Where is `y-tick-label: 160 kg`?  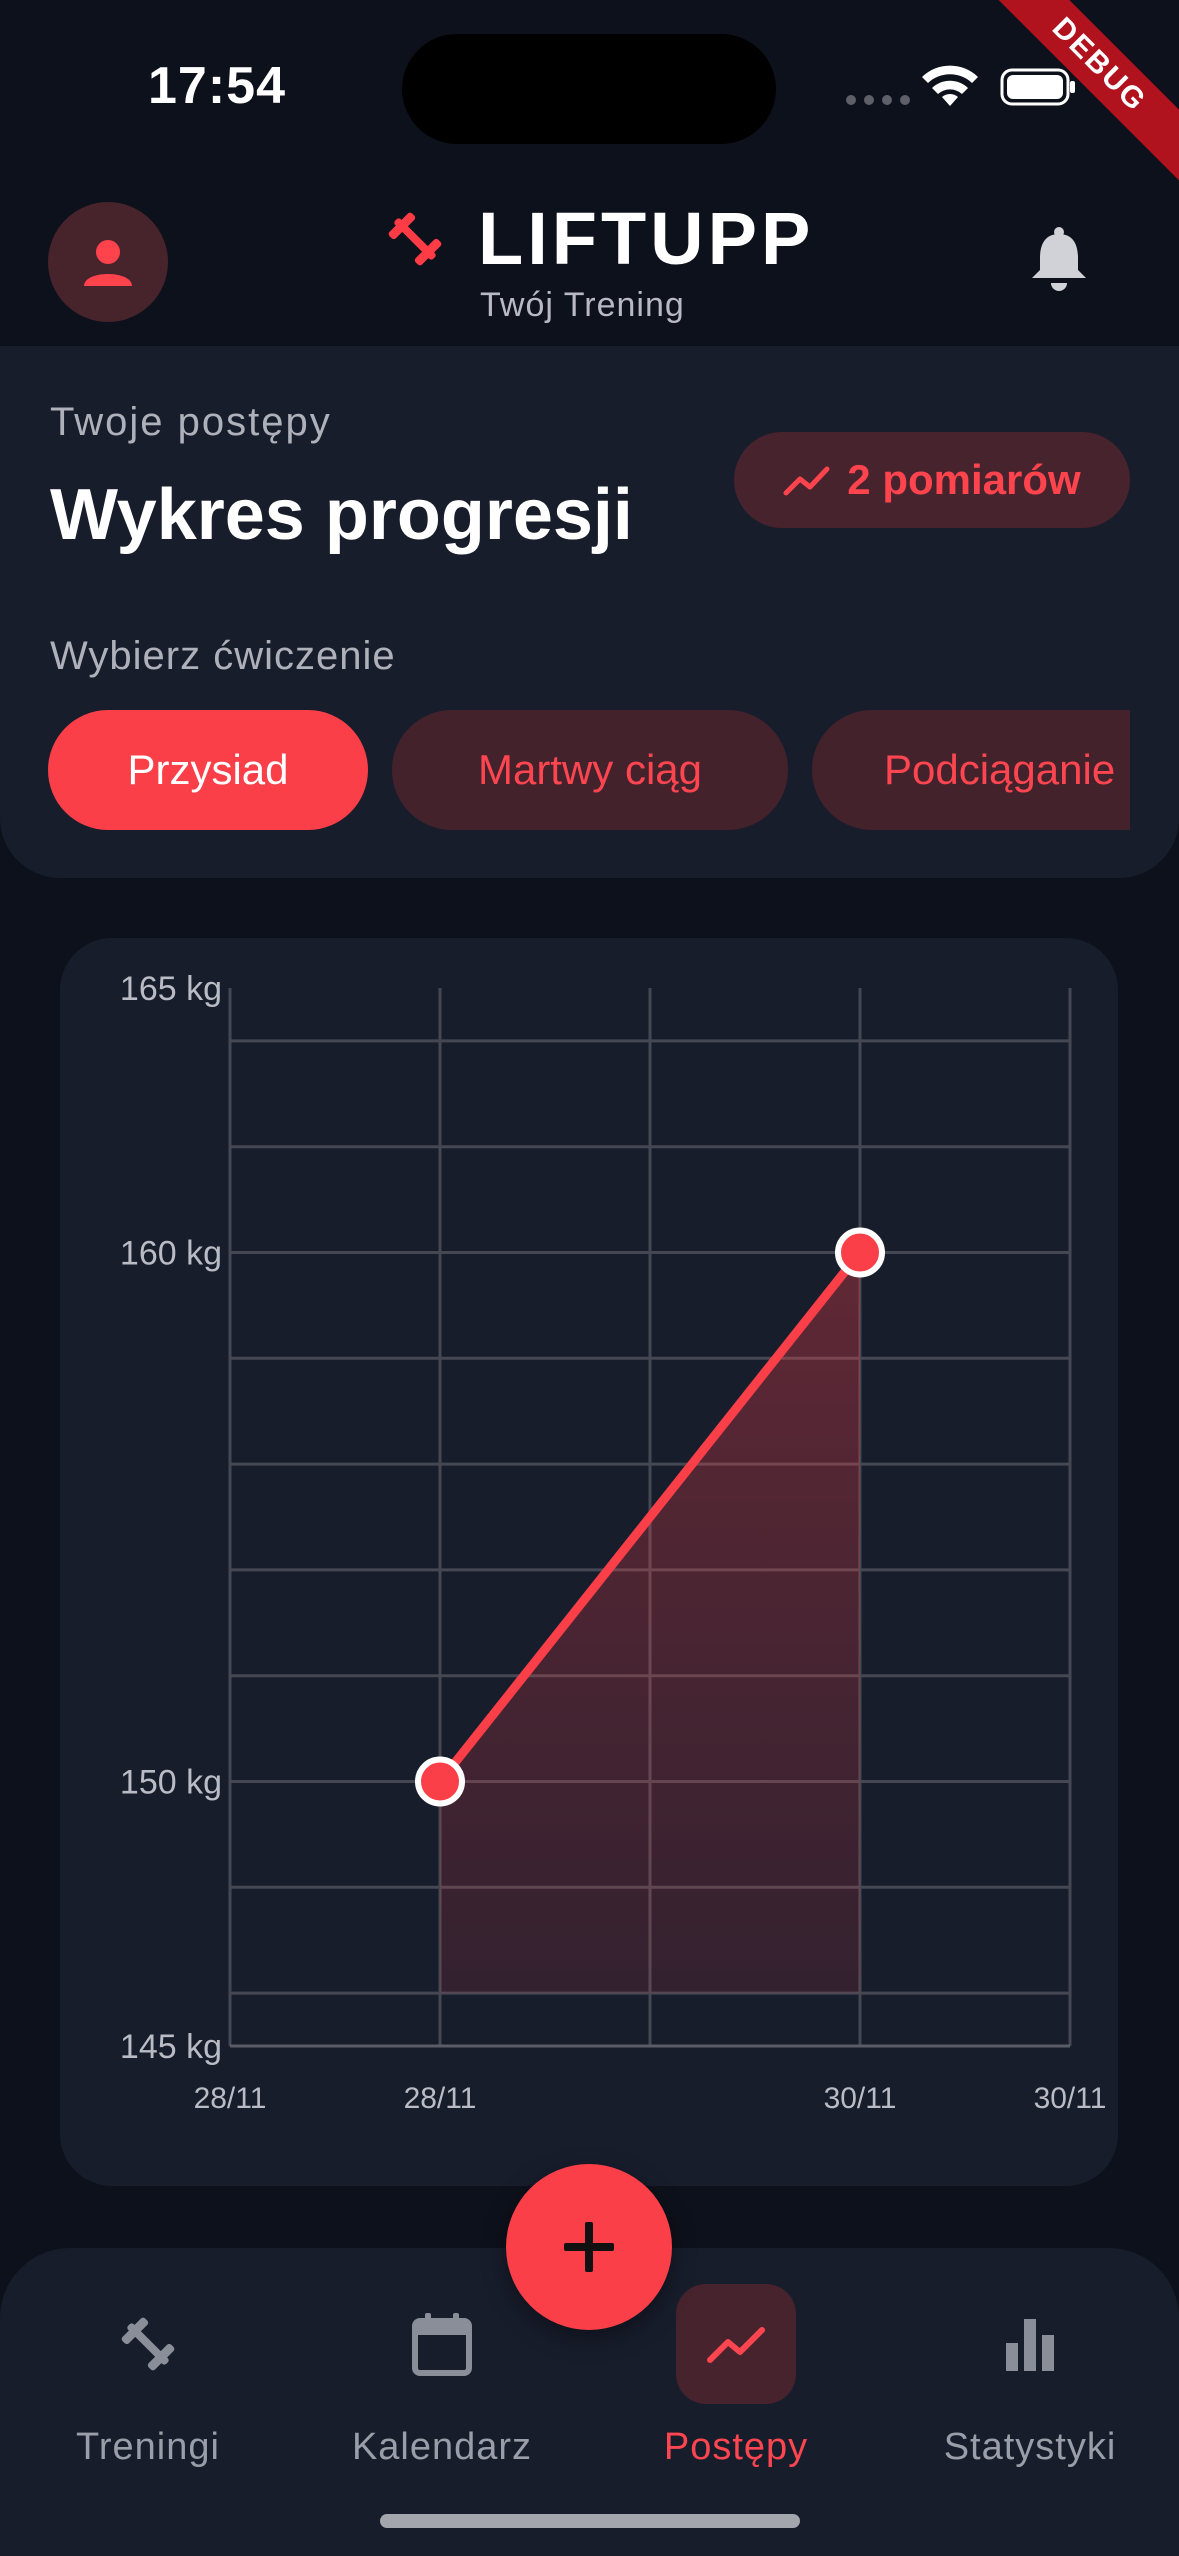
y-tick-label: 160 kg is located at coordinates (171, 1254).